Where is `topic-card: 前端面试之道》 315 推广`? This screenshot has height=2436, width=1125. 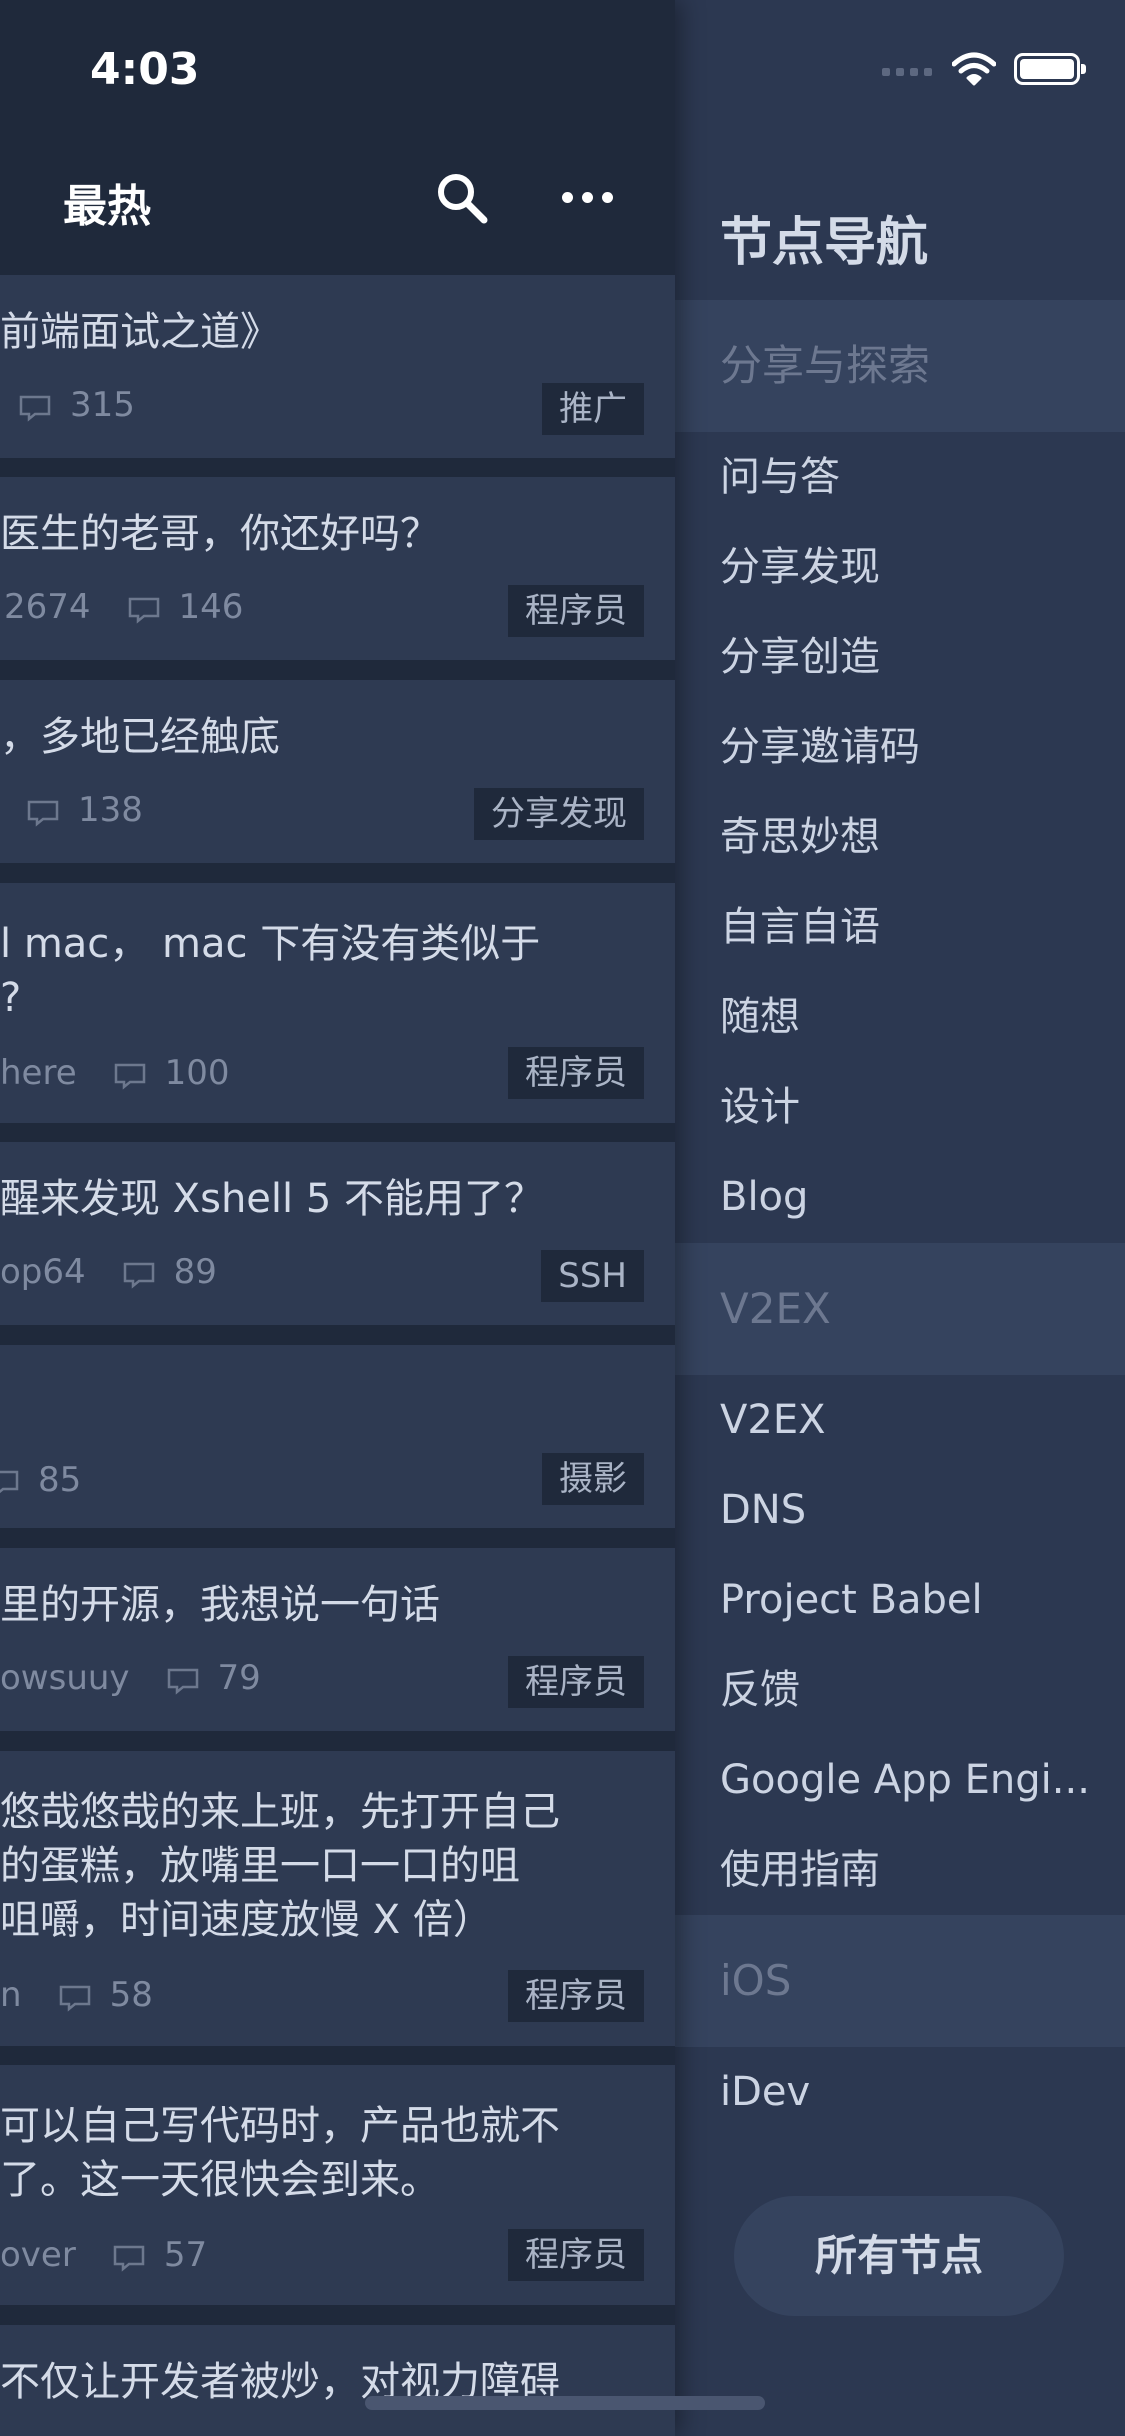 topic-card: 前端面试之道》 315 推广 is located at coordinates (337, 366).